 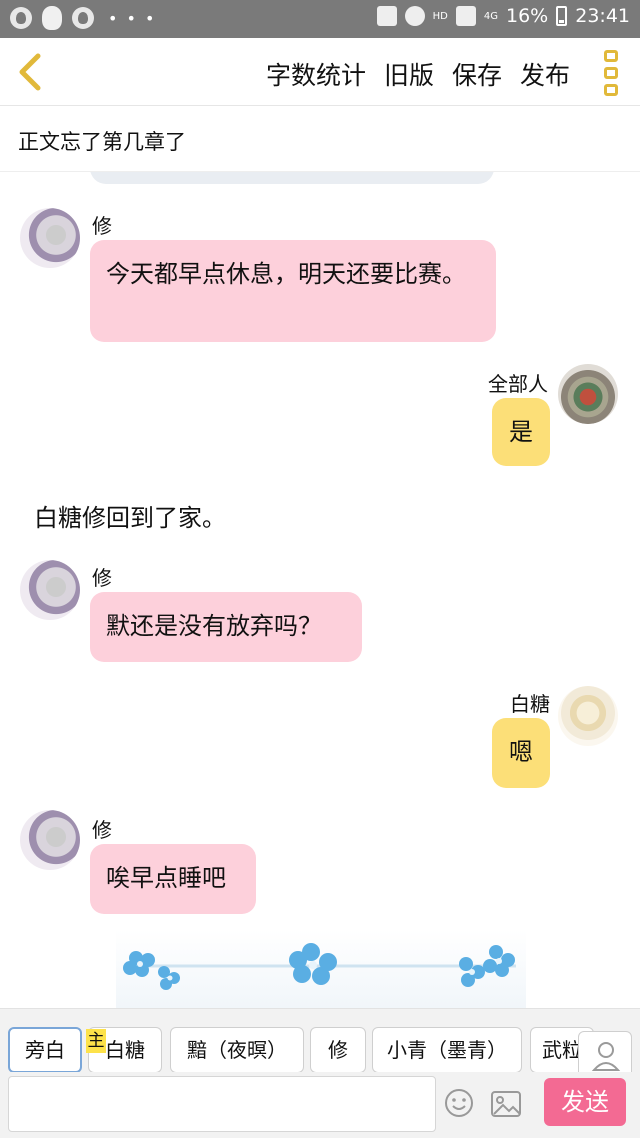 I want to click on input-bar: 发送, so click(x=320, y=1105).